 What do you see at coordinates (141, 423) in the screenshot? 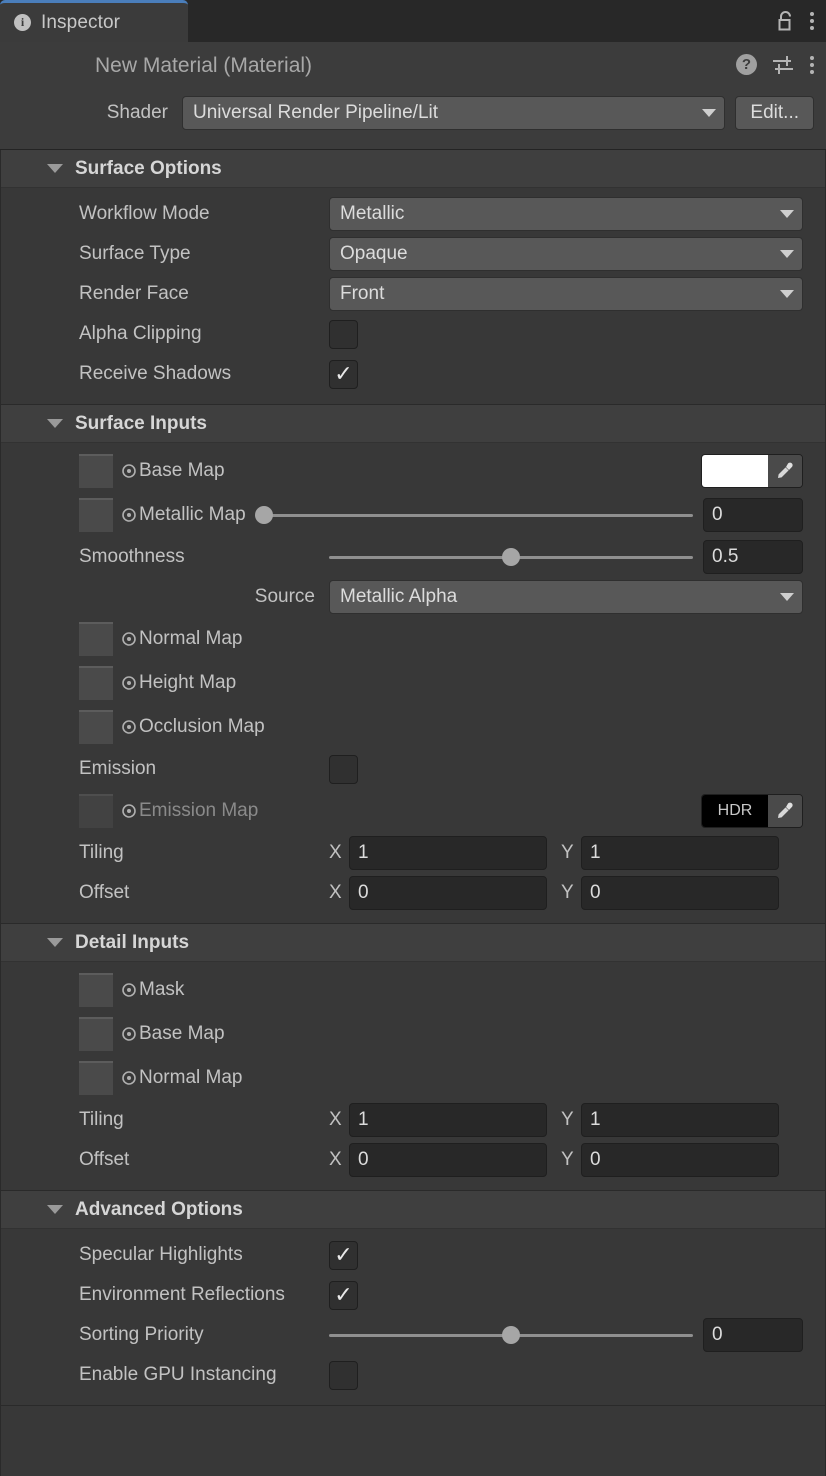
I see `section-title: Surface Inputs` at bounding box center [141, 423].